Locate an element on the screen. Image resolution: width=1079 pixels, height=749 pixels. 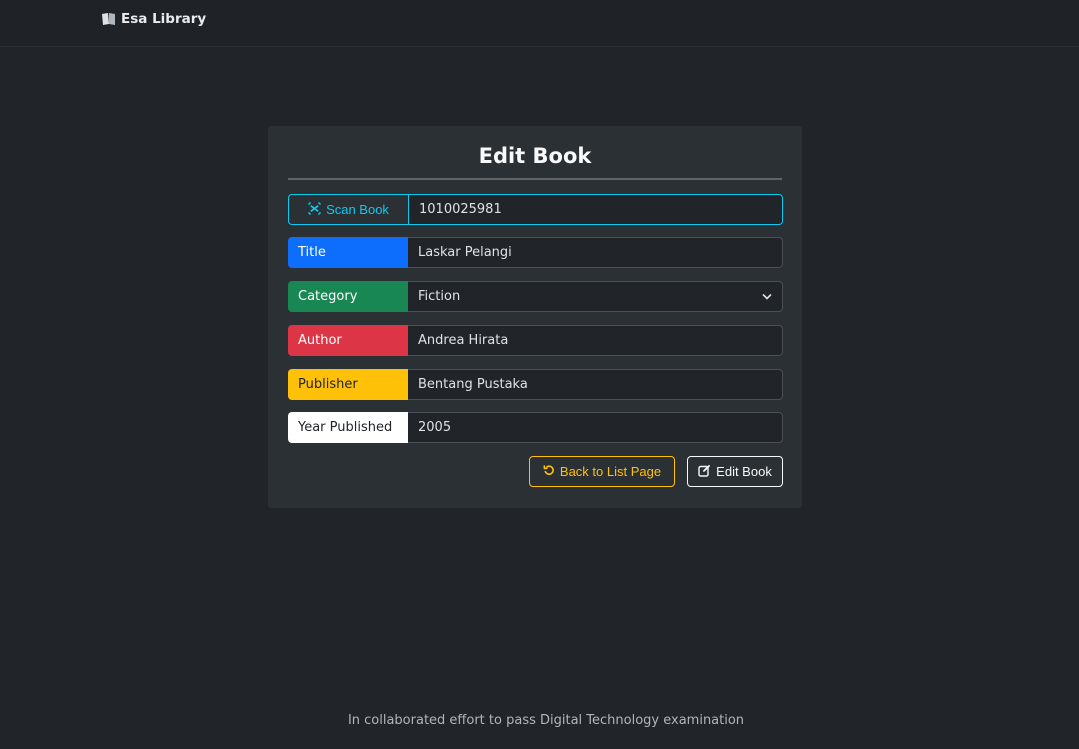
scan-book-label: Scan Book is located at coordinates (357, 209).